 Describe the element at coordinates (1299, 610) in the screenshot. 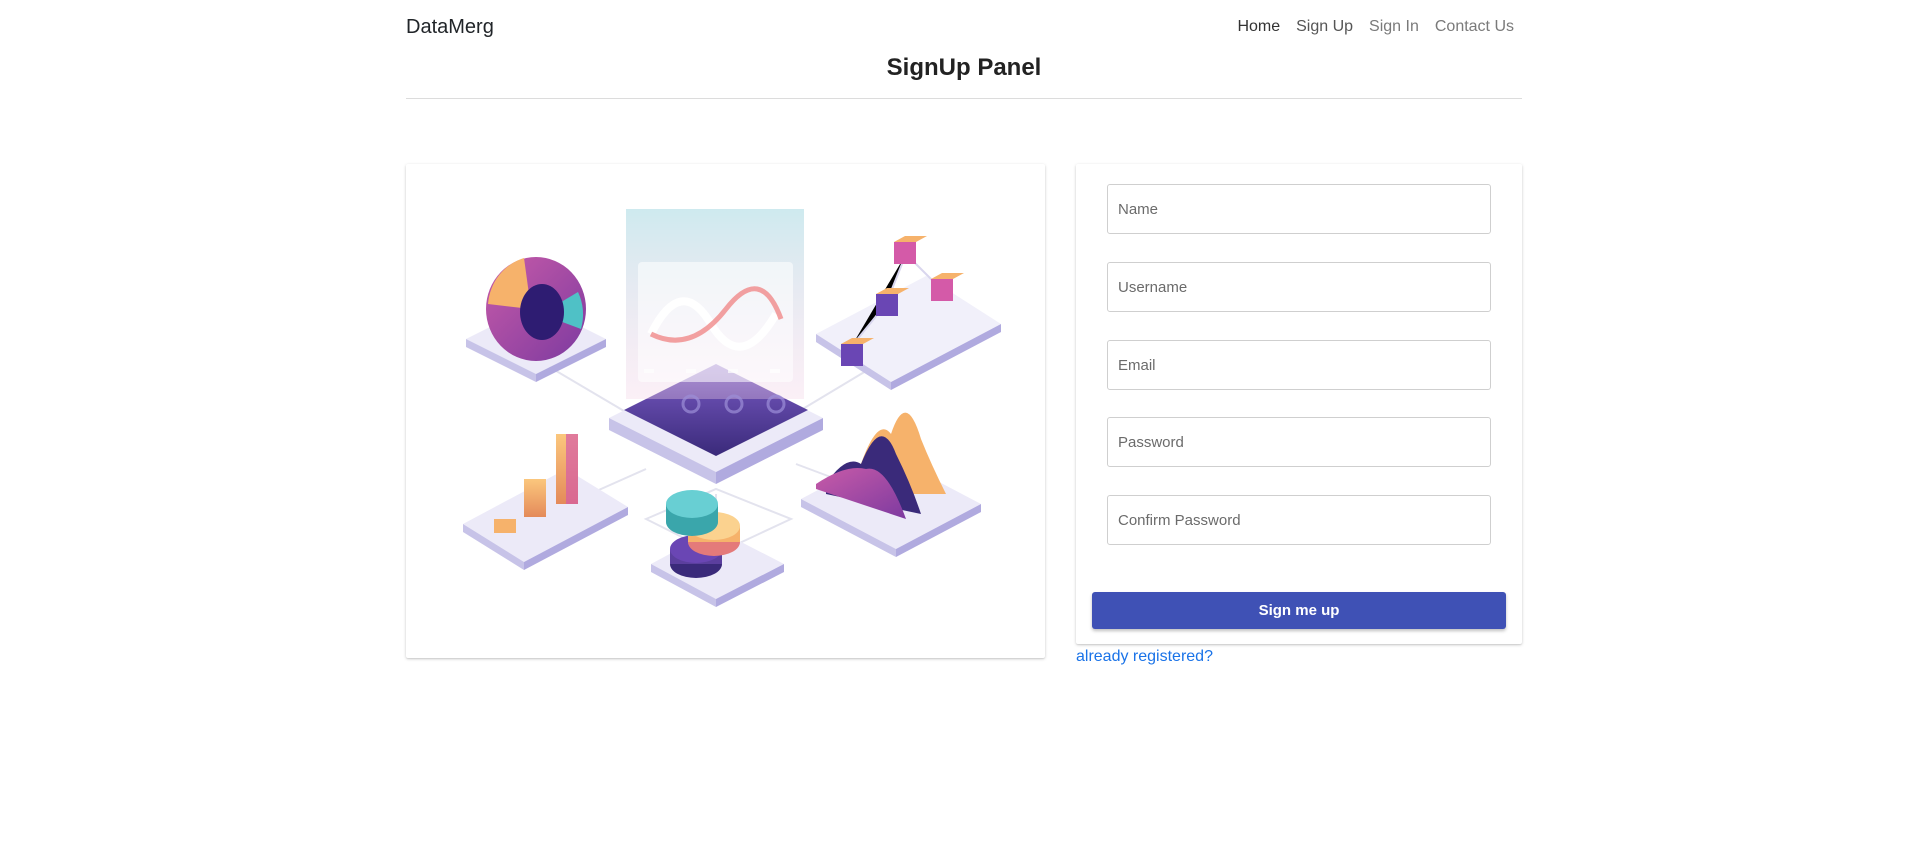

I see `sign-me-up-button: Sign me up` at that location.